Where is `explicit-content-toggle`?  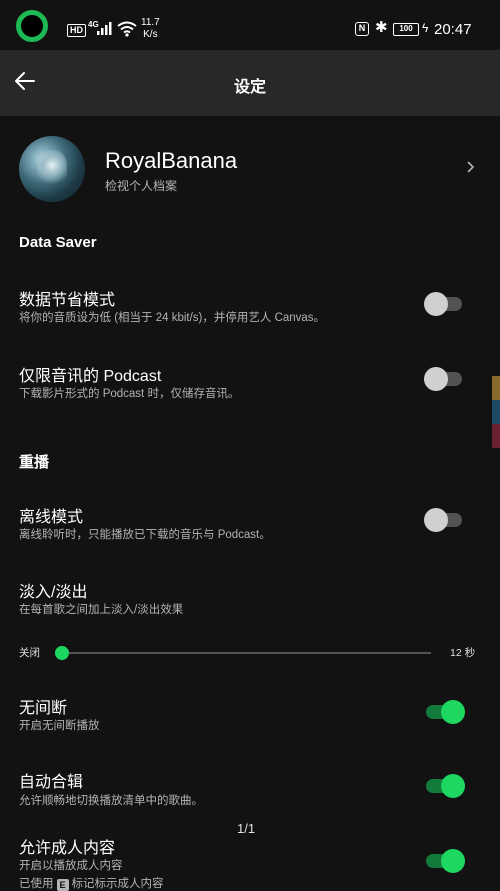
explicit-content-toggle is located at coordinates (444, 861).